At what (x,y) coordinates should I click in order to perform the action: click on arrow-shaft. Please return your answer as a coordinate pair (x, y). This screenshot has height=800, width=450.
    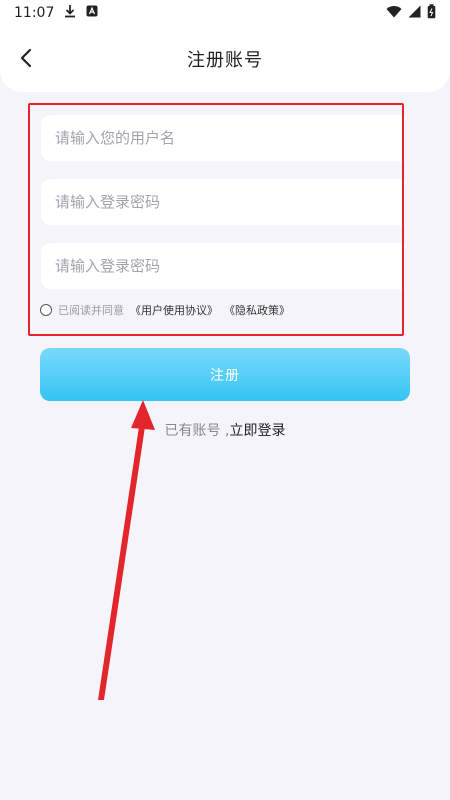
    Looking at the image, I should click on (122, 560).